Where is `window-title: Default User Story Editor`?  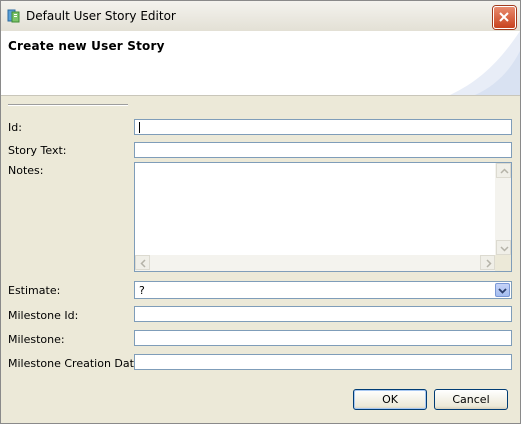
window-title: Default User Story Editor is located at coordinates (101, 16).